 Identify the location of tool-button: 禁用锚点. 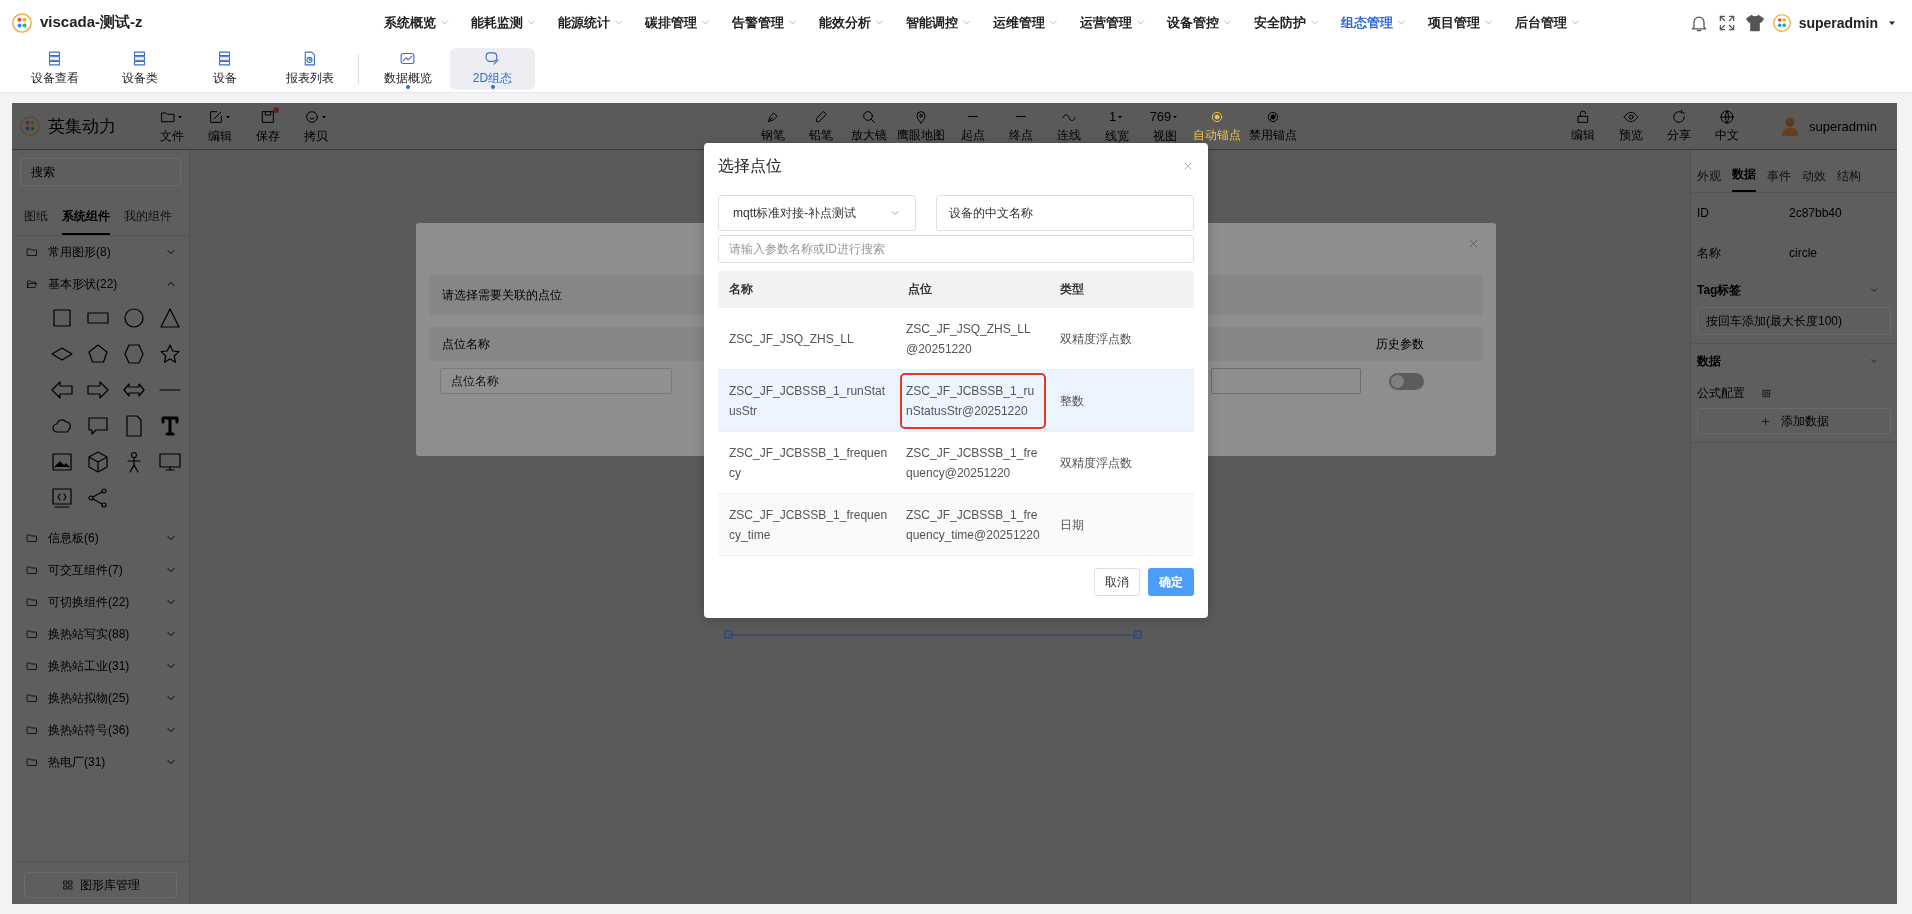
(1272, 126).